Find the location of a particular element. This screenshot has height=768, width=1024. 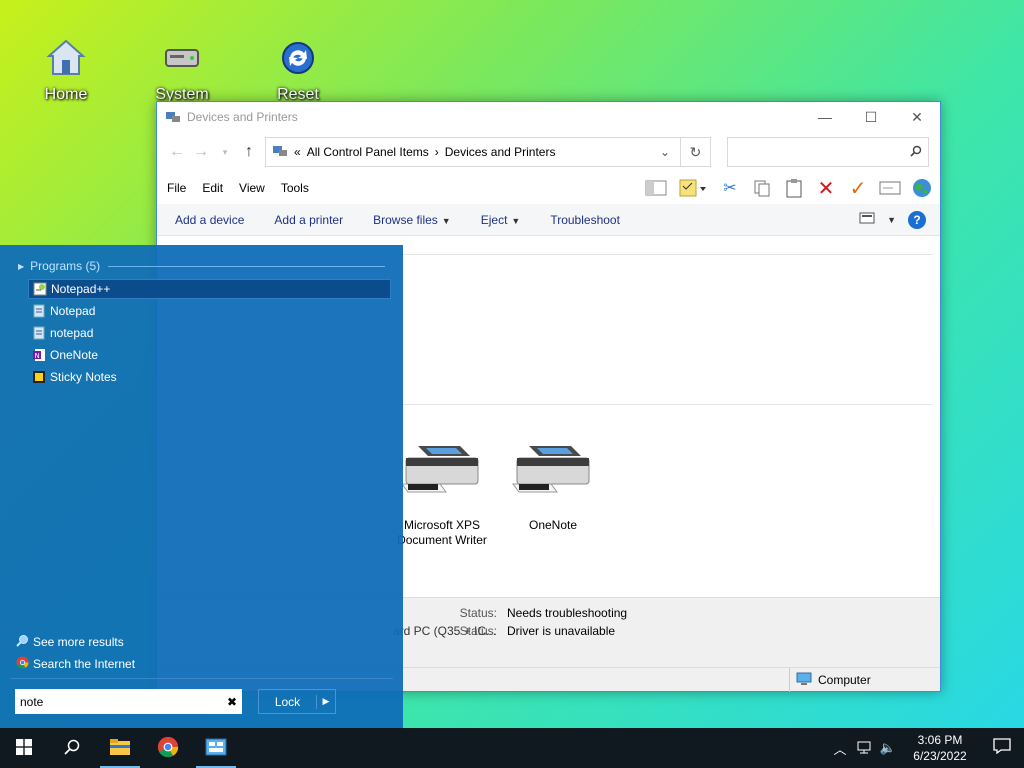

see-more-results-link: See more results is located at coordinates (70, 642).